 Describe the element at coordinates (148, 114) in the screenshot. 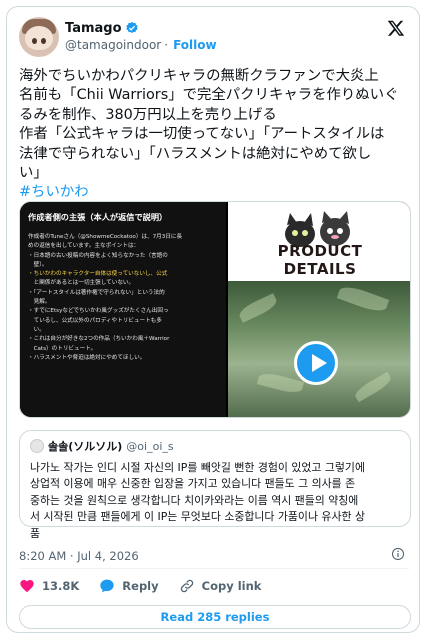

I see `tweet-line: るみを制作、380万円以上を売り上げる` at that location.